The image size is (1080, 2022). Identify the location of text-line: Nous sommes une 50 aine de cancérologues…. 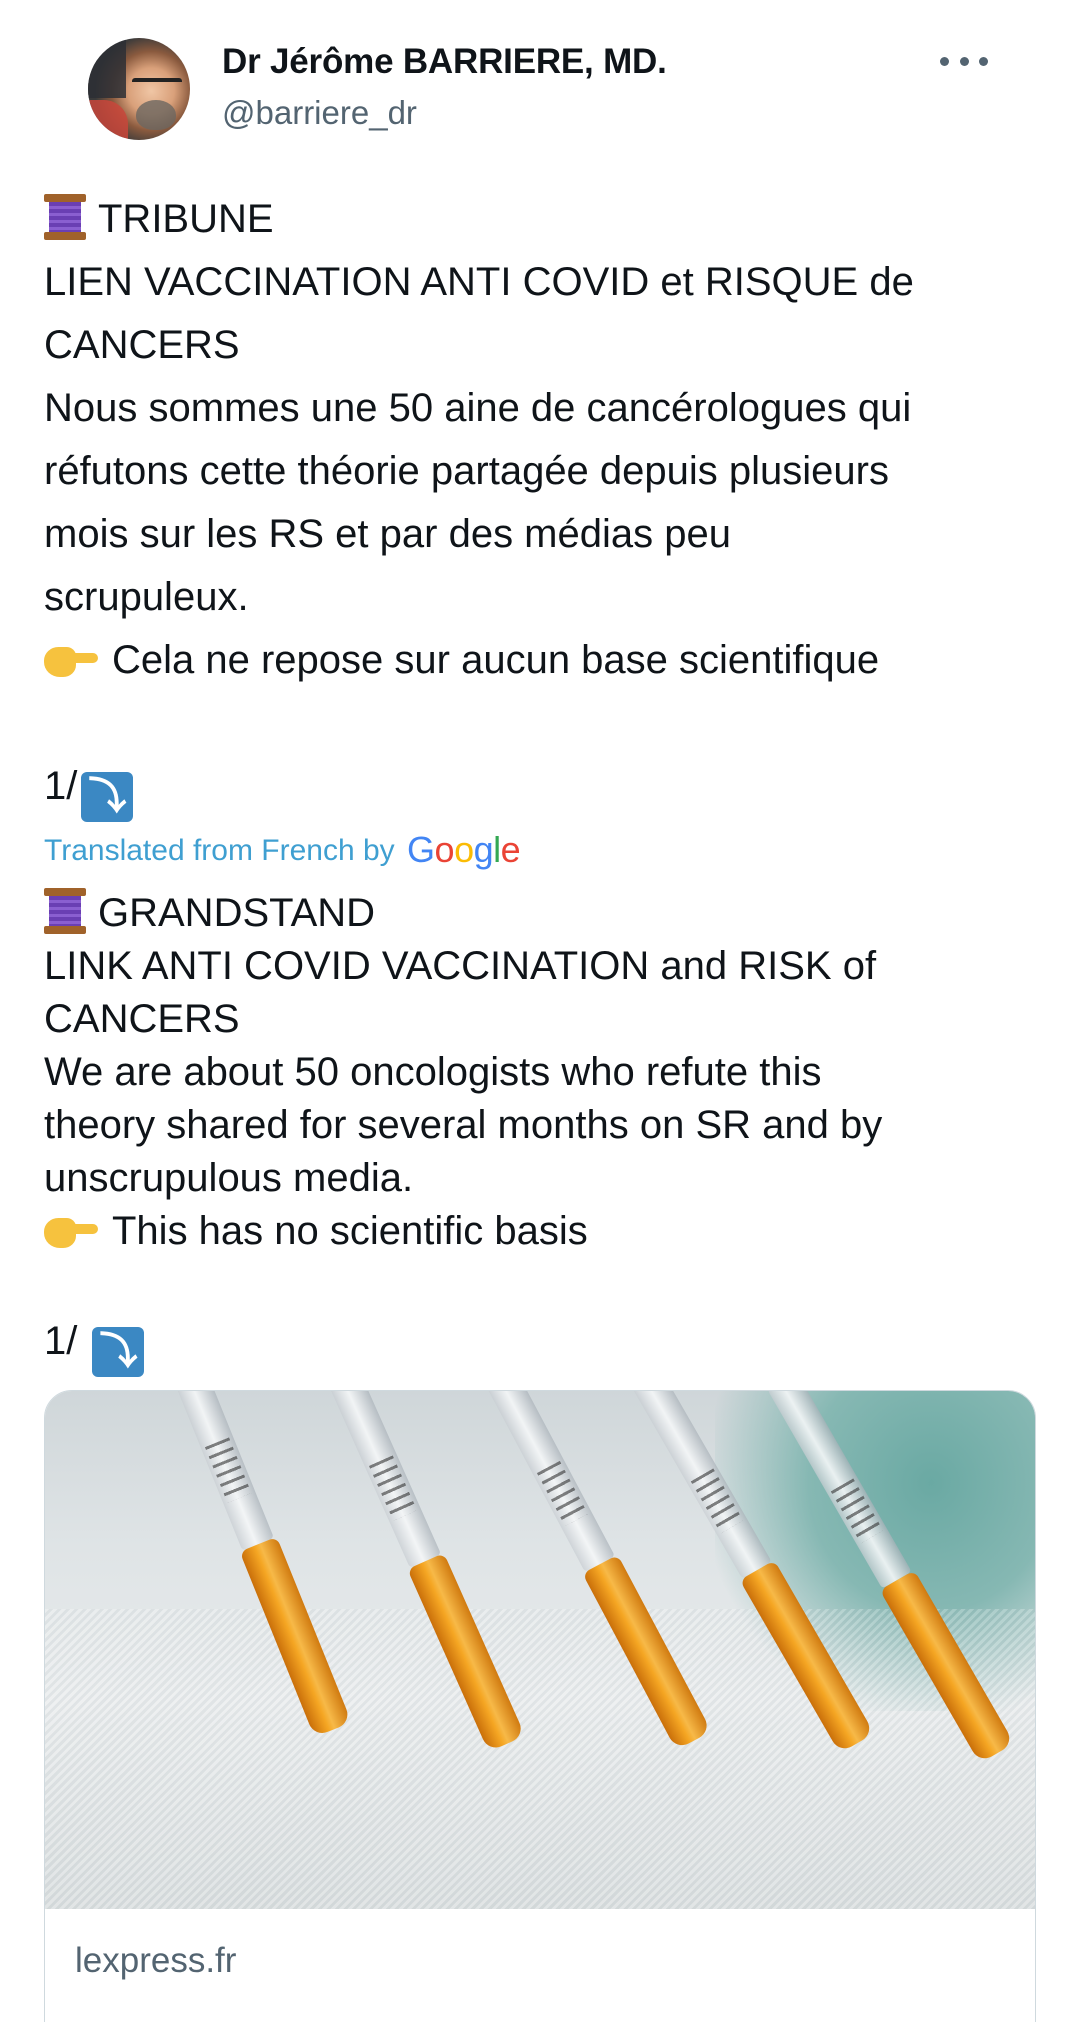
(478, 408).